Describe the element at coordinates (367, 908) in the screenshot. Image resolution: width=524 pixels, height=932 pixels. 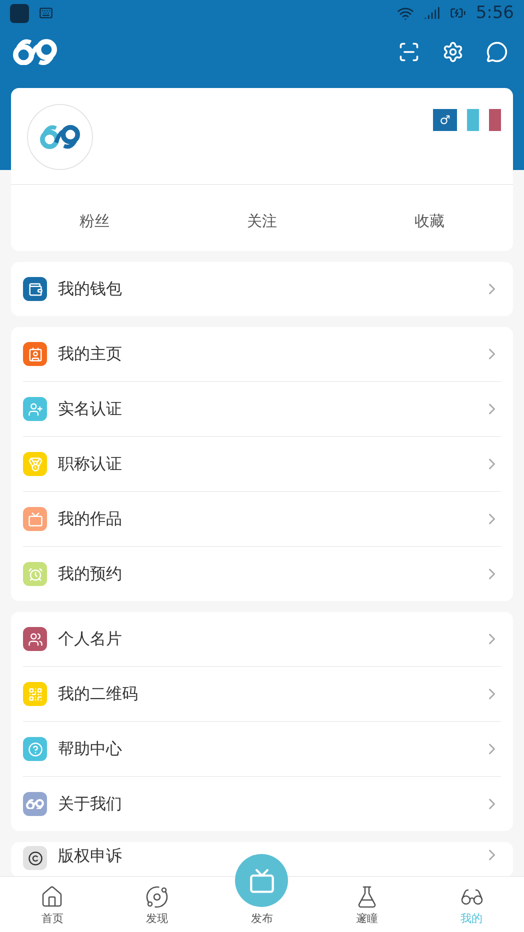
I see `tab: 邃瞳` at that location.